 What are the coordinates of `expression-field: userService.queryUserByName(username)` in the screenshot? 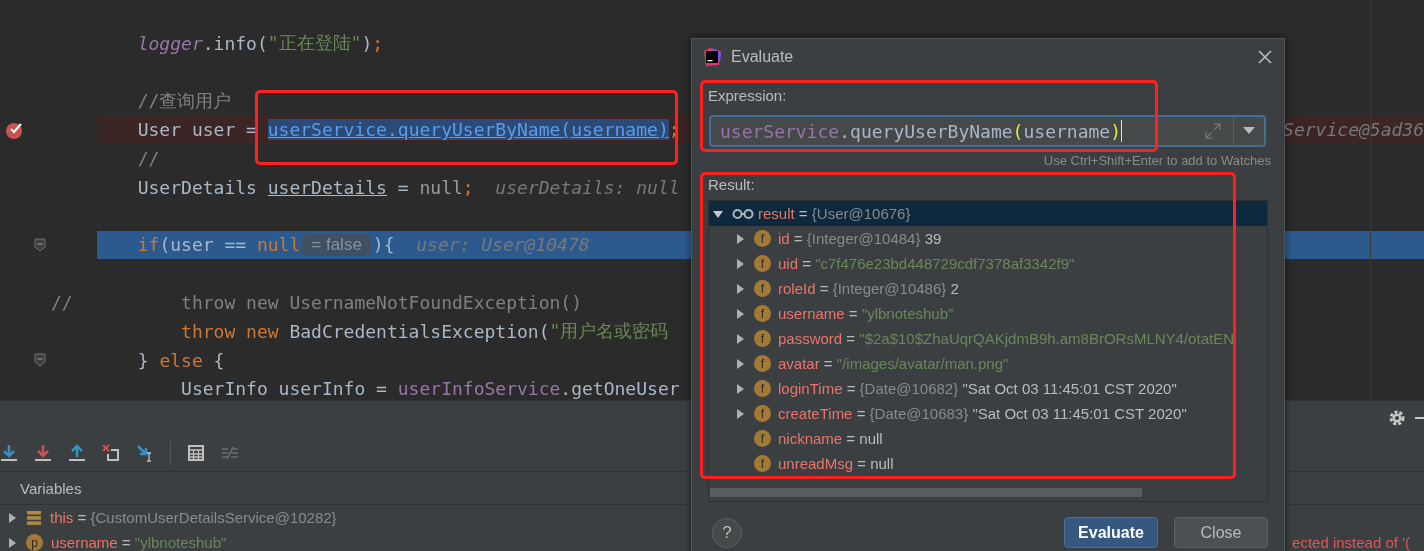 It's located at (987, 131).